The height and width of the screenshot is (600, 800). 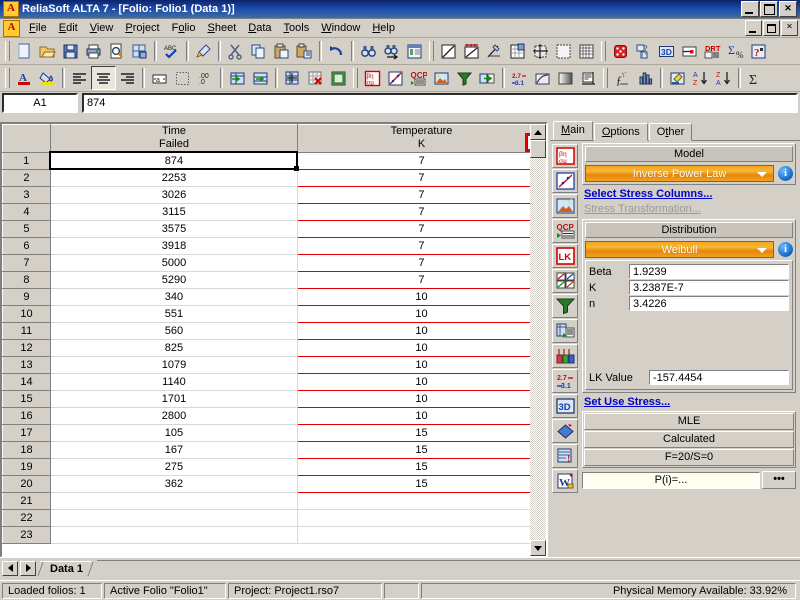 What do you see at coordinates (788, 9) in the screenshot?
I see `close-button: ✕` at bounding box center [788, 9].